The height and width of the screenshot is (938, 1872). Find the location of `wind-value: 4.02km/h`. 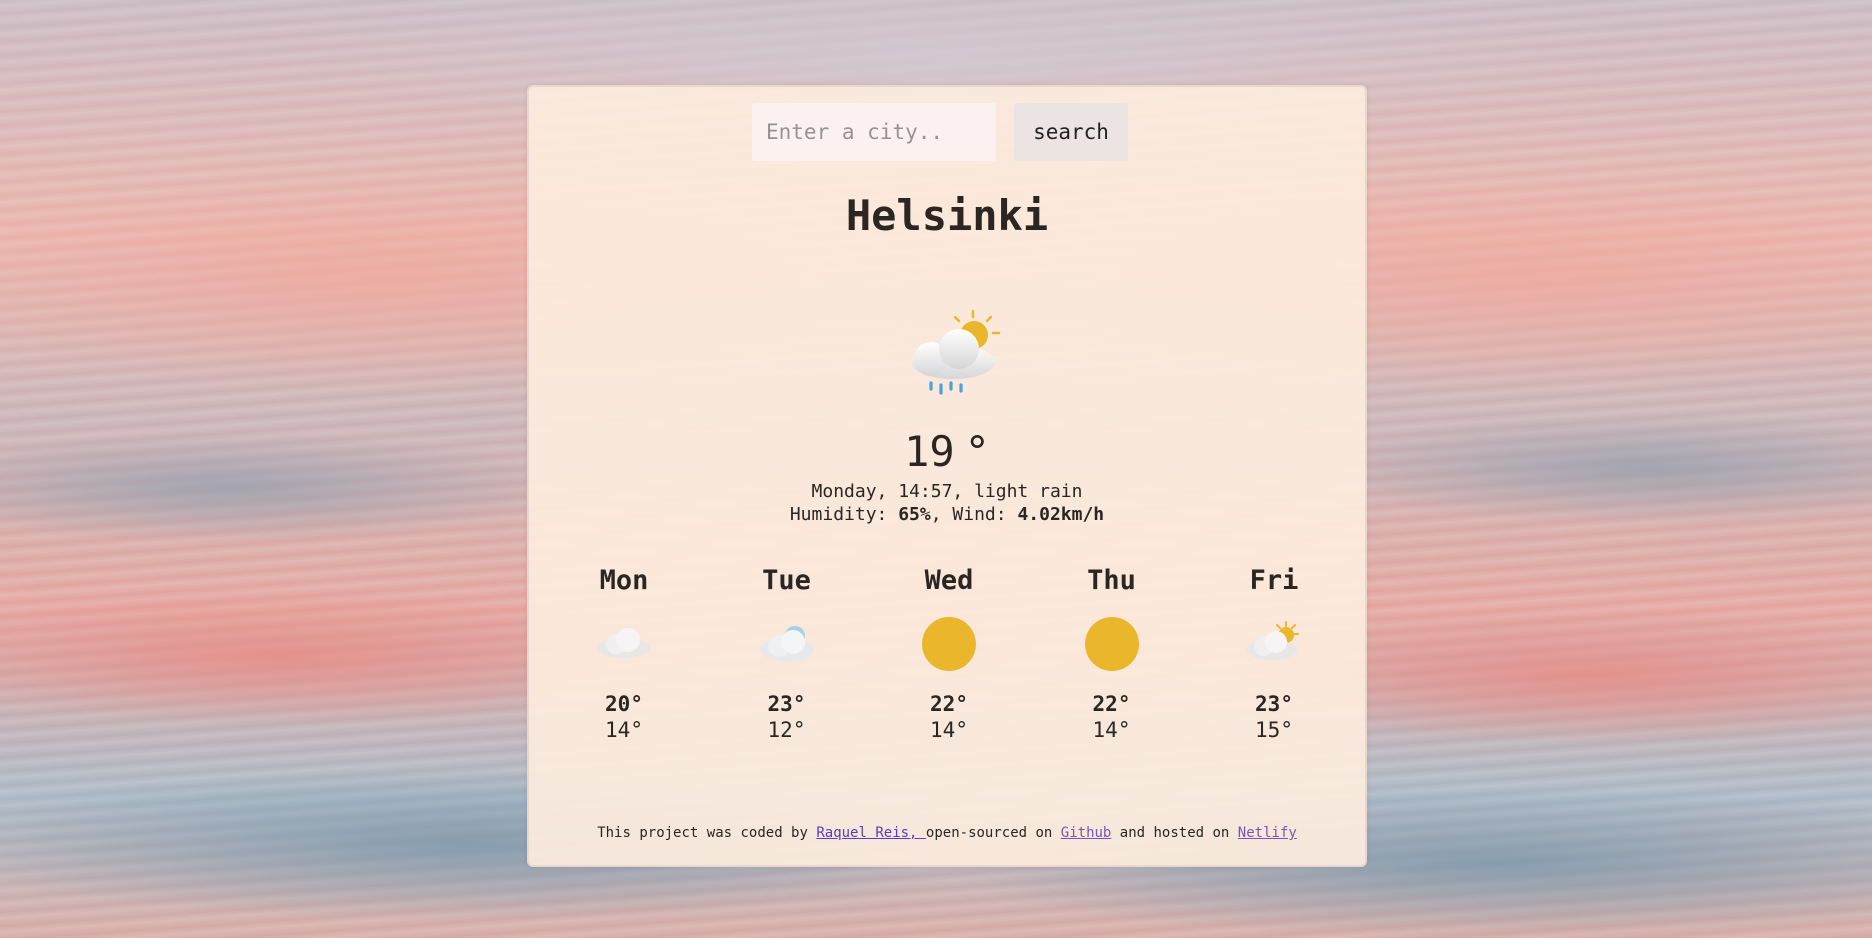

wind-value: 4.02km/h is located at coordinates (1061, 514).